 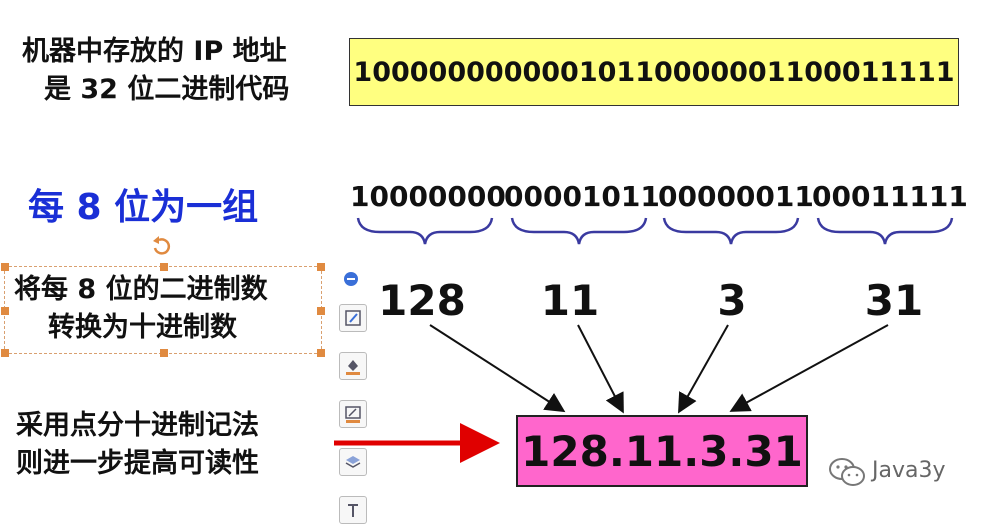 What do you see at coordinates (732, 300) in the screenshot?
I see `decimal-3: 3` at bounding box center [732, 300].